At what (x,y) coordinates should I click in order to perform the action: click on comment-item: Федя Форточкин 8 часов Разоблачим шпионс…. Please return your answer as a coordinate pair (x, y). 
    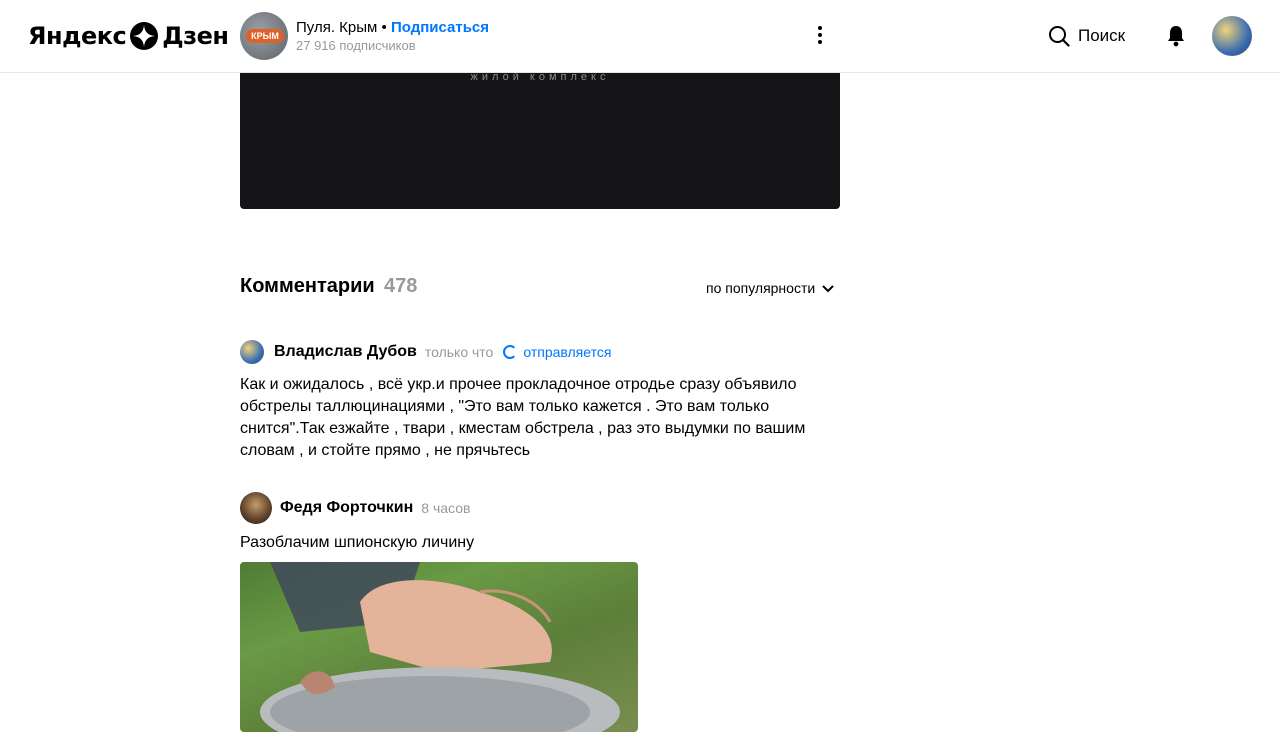
    Looking at the image, I should click on (540, 523).